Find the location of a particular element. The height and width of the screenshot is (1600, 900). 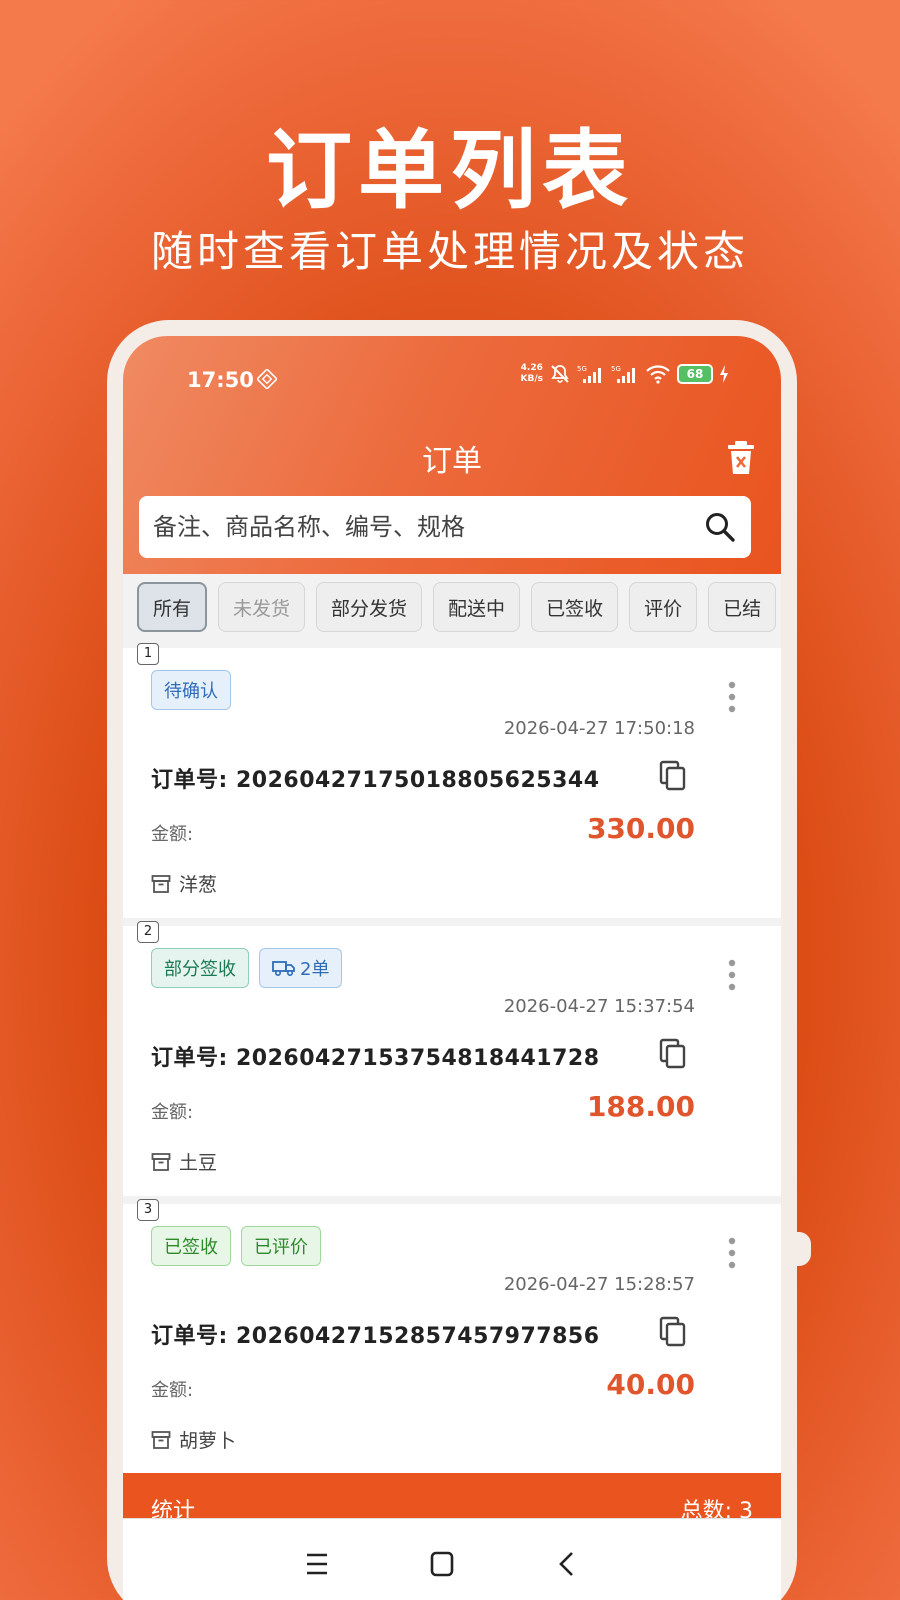

charging-icon is located at coordinates (724, 374).